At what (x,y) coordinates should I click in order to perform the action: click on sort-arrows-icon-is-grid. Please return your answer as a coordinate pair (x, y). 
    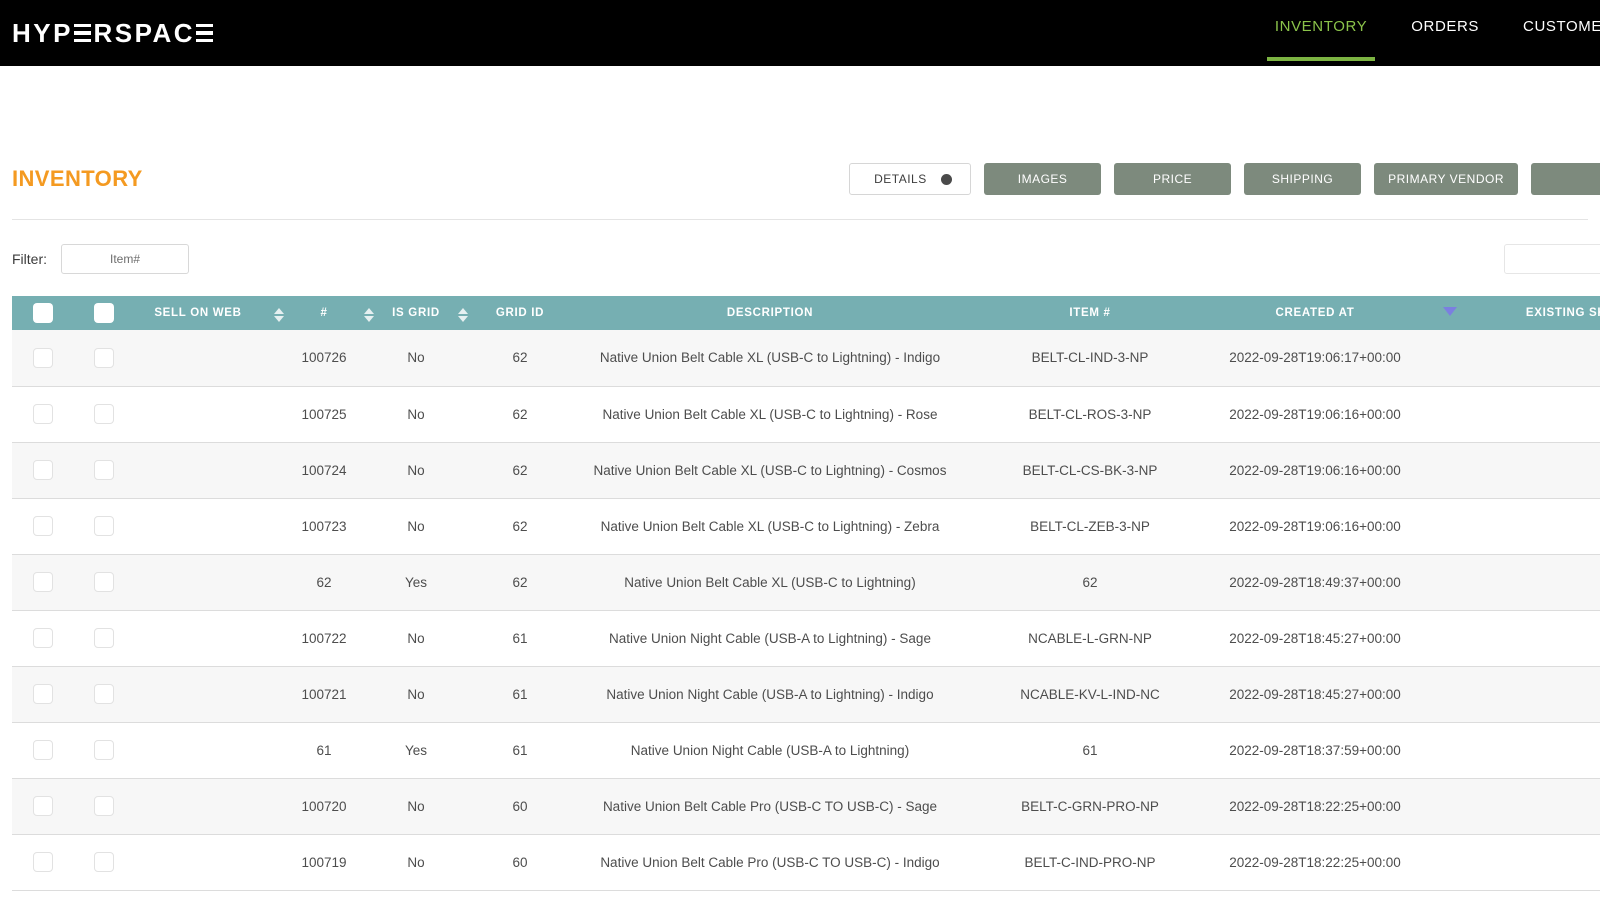
    Looking at the image, I should click on (463, 314).